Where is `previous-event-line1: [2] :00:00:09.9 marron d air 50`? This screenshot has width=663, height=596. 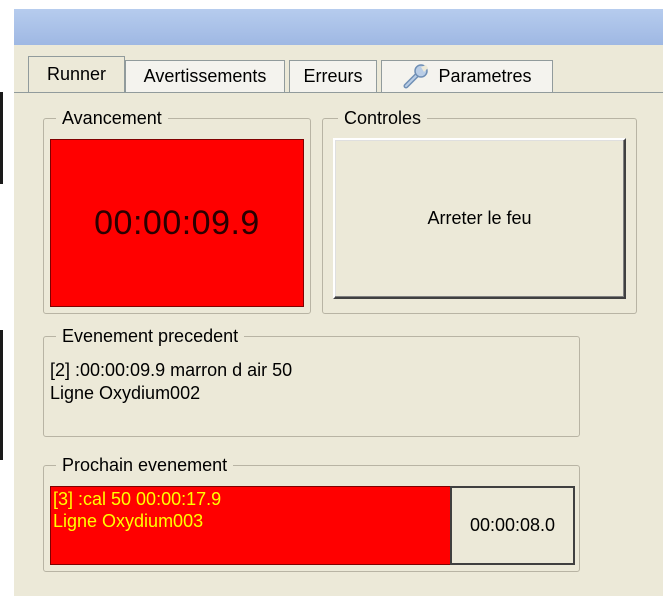
previous-event-line1: [2] :00:00:09.9 marron d air 50 is located at coordinates (171, 370).